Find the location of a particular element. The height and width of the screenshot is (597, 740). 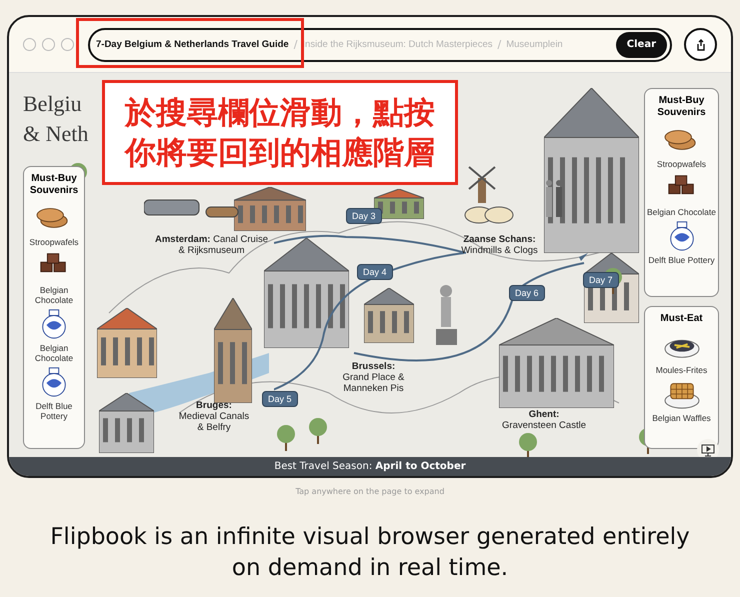

stop-label: Brussels: Grand Place & Manneken Pis is located at coordinates (374, 377).